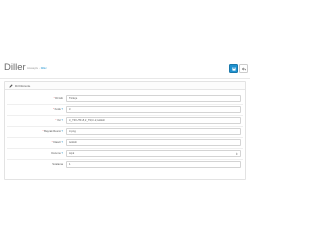 The image size is (320, 250). I want to click on save-icon, so click(233, 68).